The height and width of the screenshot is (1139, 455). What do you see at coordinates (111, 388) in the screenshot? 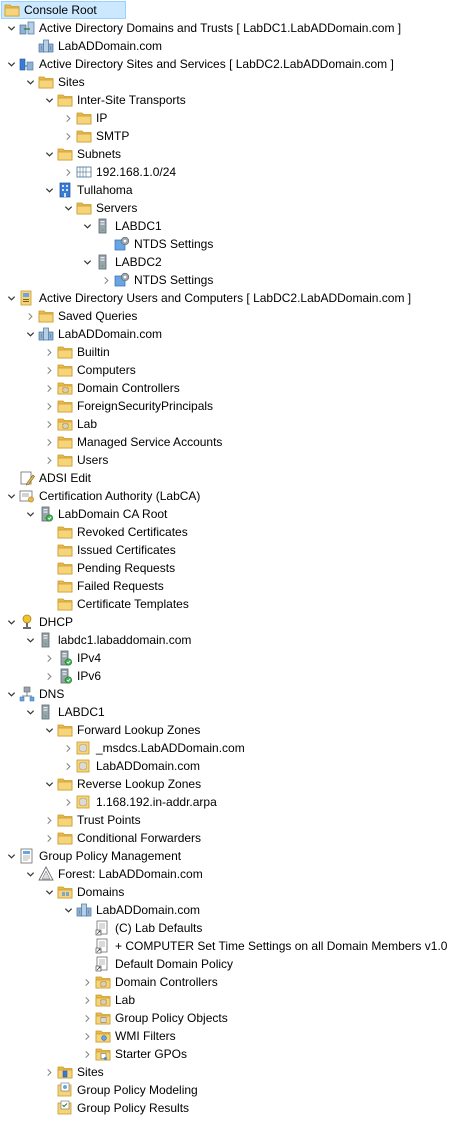
I see `tree-node: Domain Controllers` at bounding box center [111, 388].